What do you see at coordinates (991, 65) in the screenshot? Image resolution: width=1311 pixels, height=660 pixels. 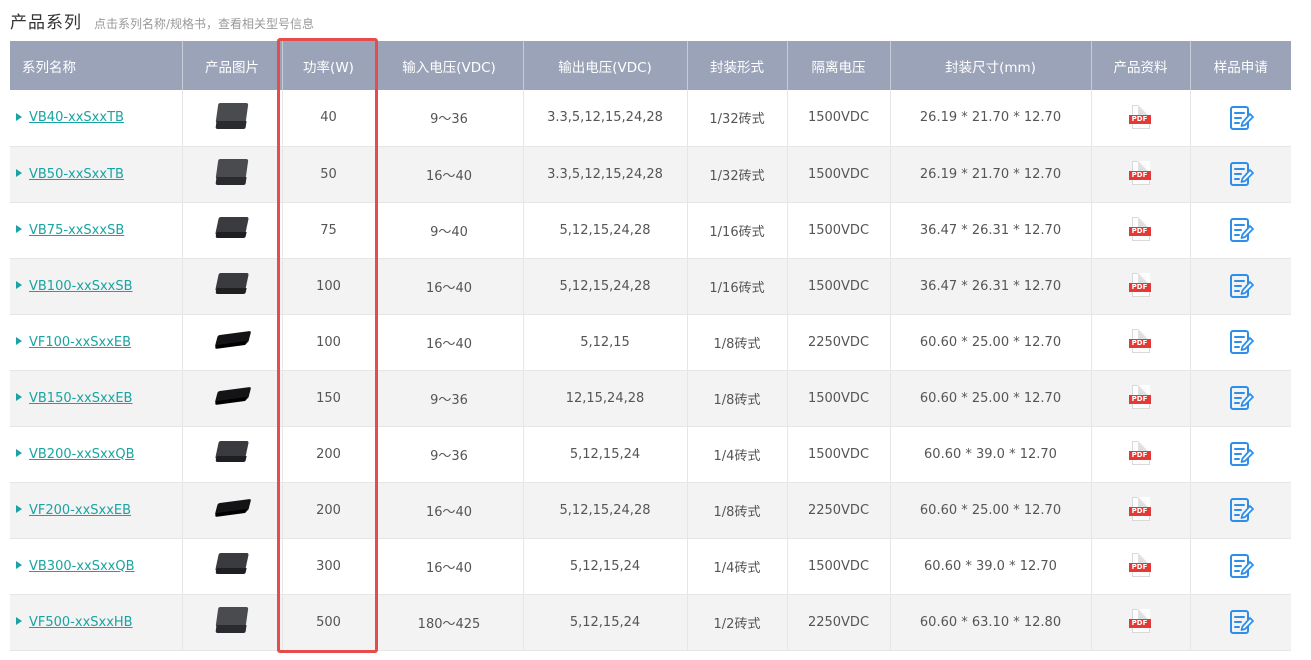 I see `column-header: 封装尺寸(mm)` at bounding box center [991, 65].